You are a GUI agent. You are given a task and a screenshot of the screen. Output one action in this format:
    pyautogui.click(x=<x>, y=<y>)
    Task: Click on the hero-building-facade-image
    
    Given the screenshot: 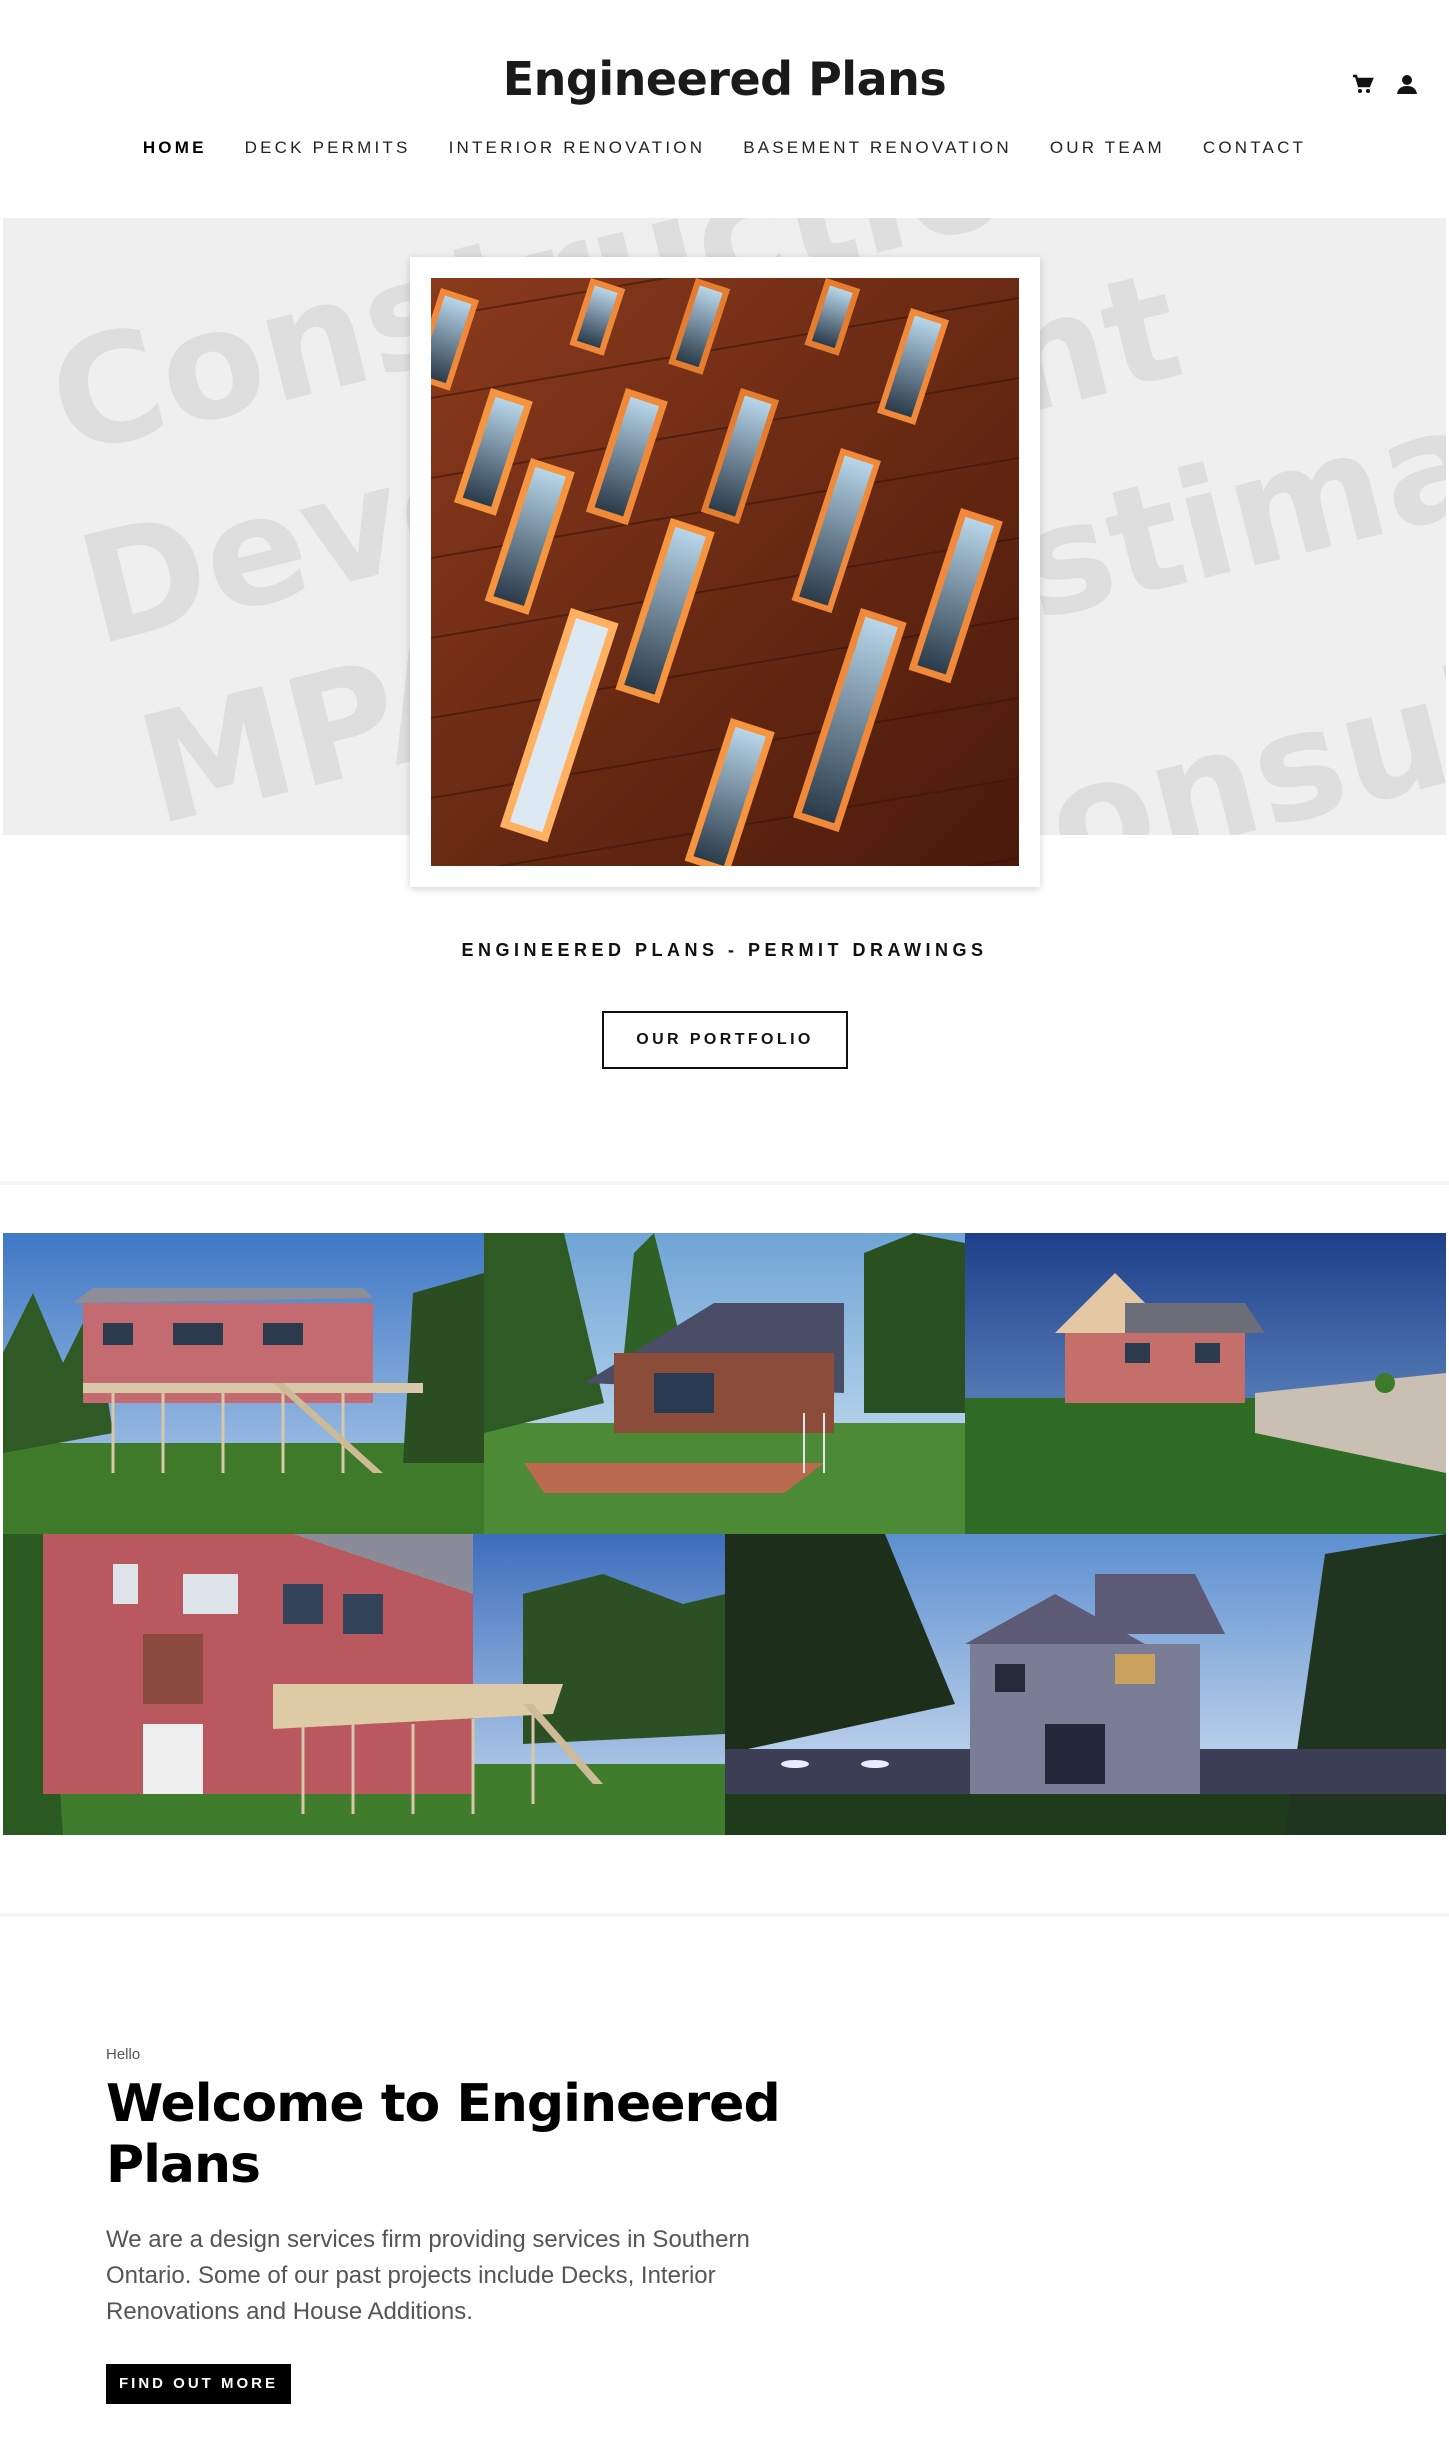 What is the action you would take?
    pyautogui.click(x=725, y=572)
    